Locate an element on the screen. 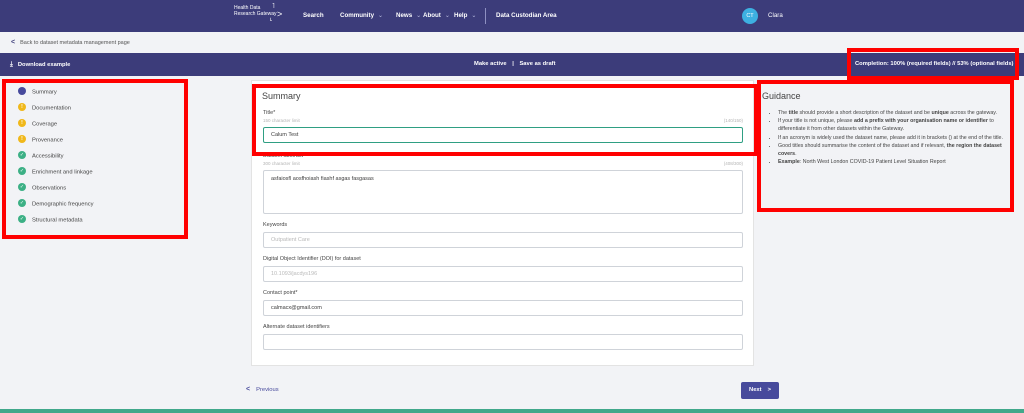 This screenshot has width=1024, height=413. sidebar-item-documentation: ! Documentation is located at coordinates (44, 107).